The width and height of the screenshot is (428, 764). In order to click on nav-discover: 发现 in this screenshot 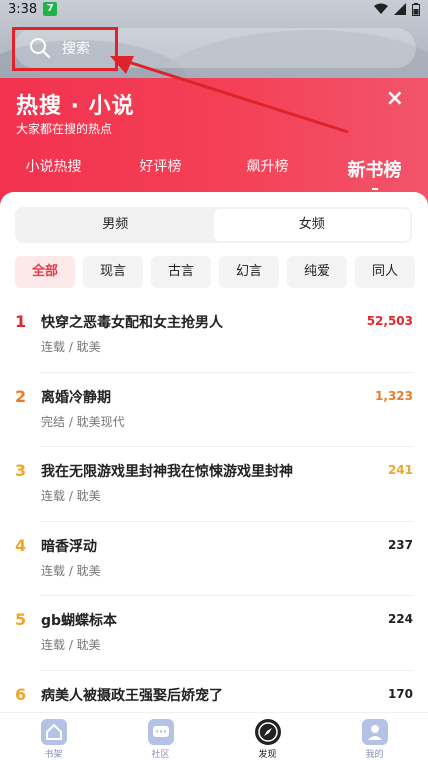, I will do `click(267, 738)`.